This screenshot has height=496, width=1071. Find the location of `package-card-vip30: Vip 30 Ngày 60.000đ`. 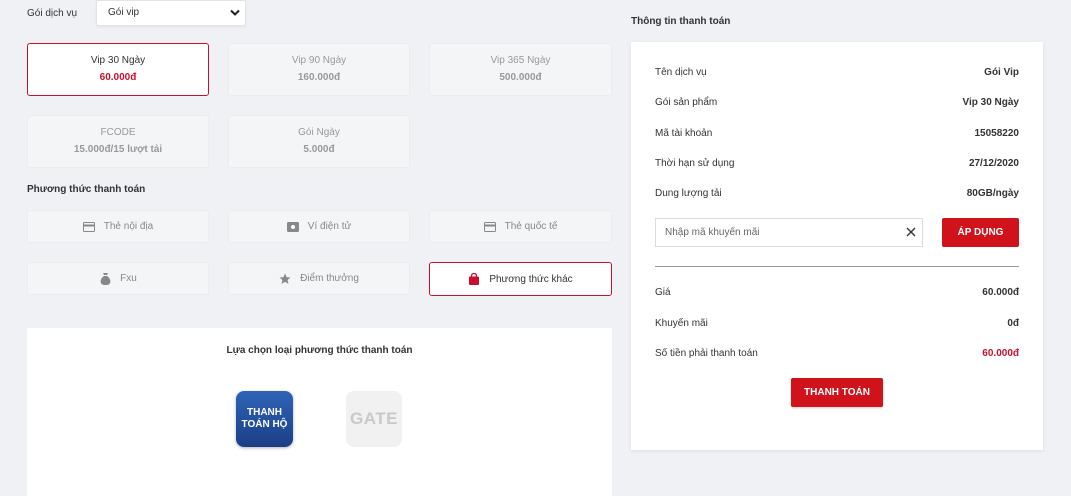

package-card-vip30: Vip 30 Ngày 60.000đ is located at coordinates (118, 69).